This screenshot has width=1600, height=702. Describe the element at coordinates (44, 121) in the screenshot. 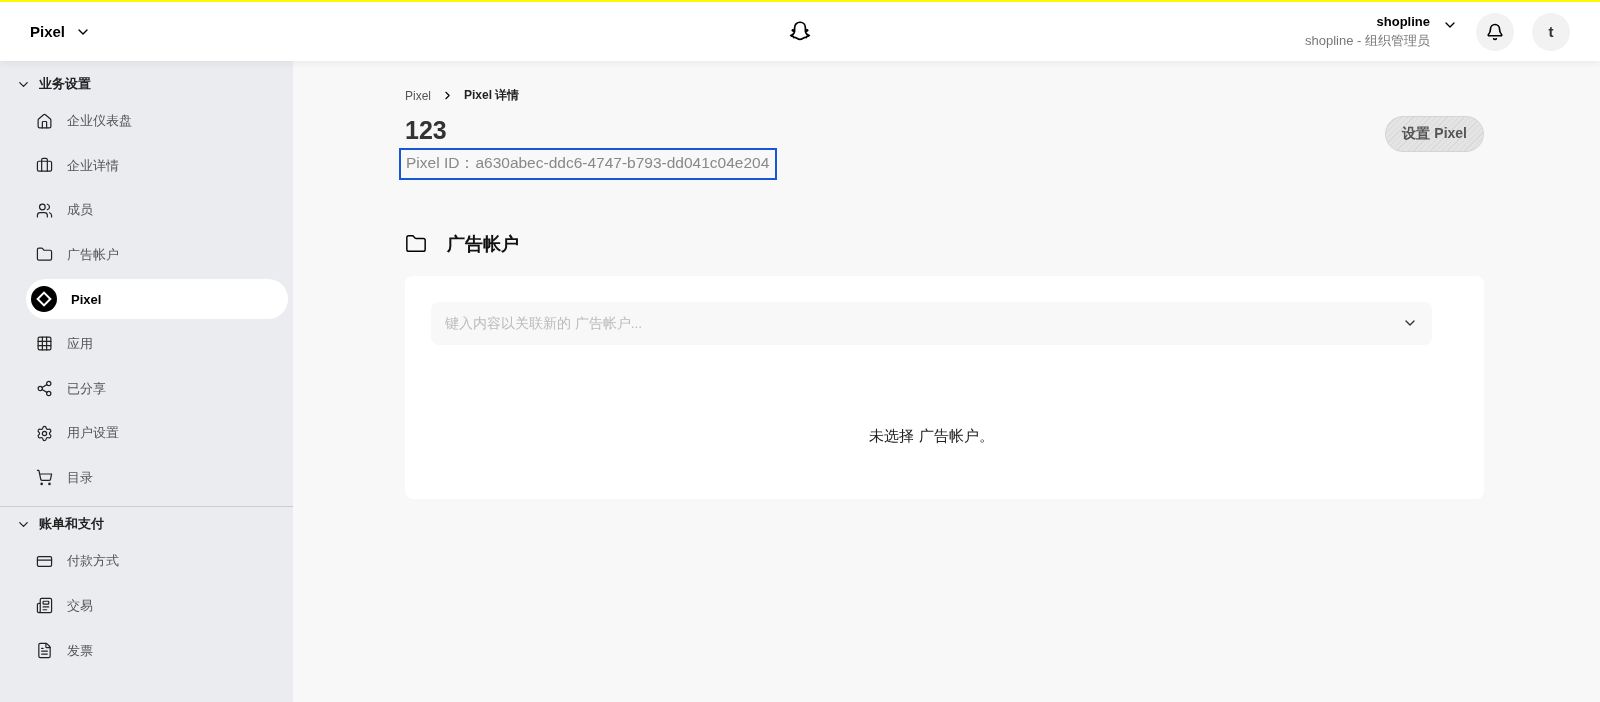

I see `home-icon` at that location.